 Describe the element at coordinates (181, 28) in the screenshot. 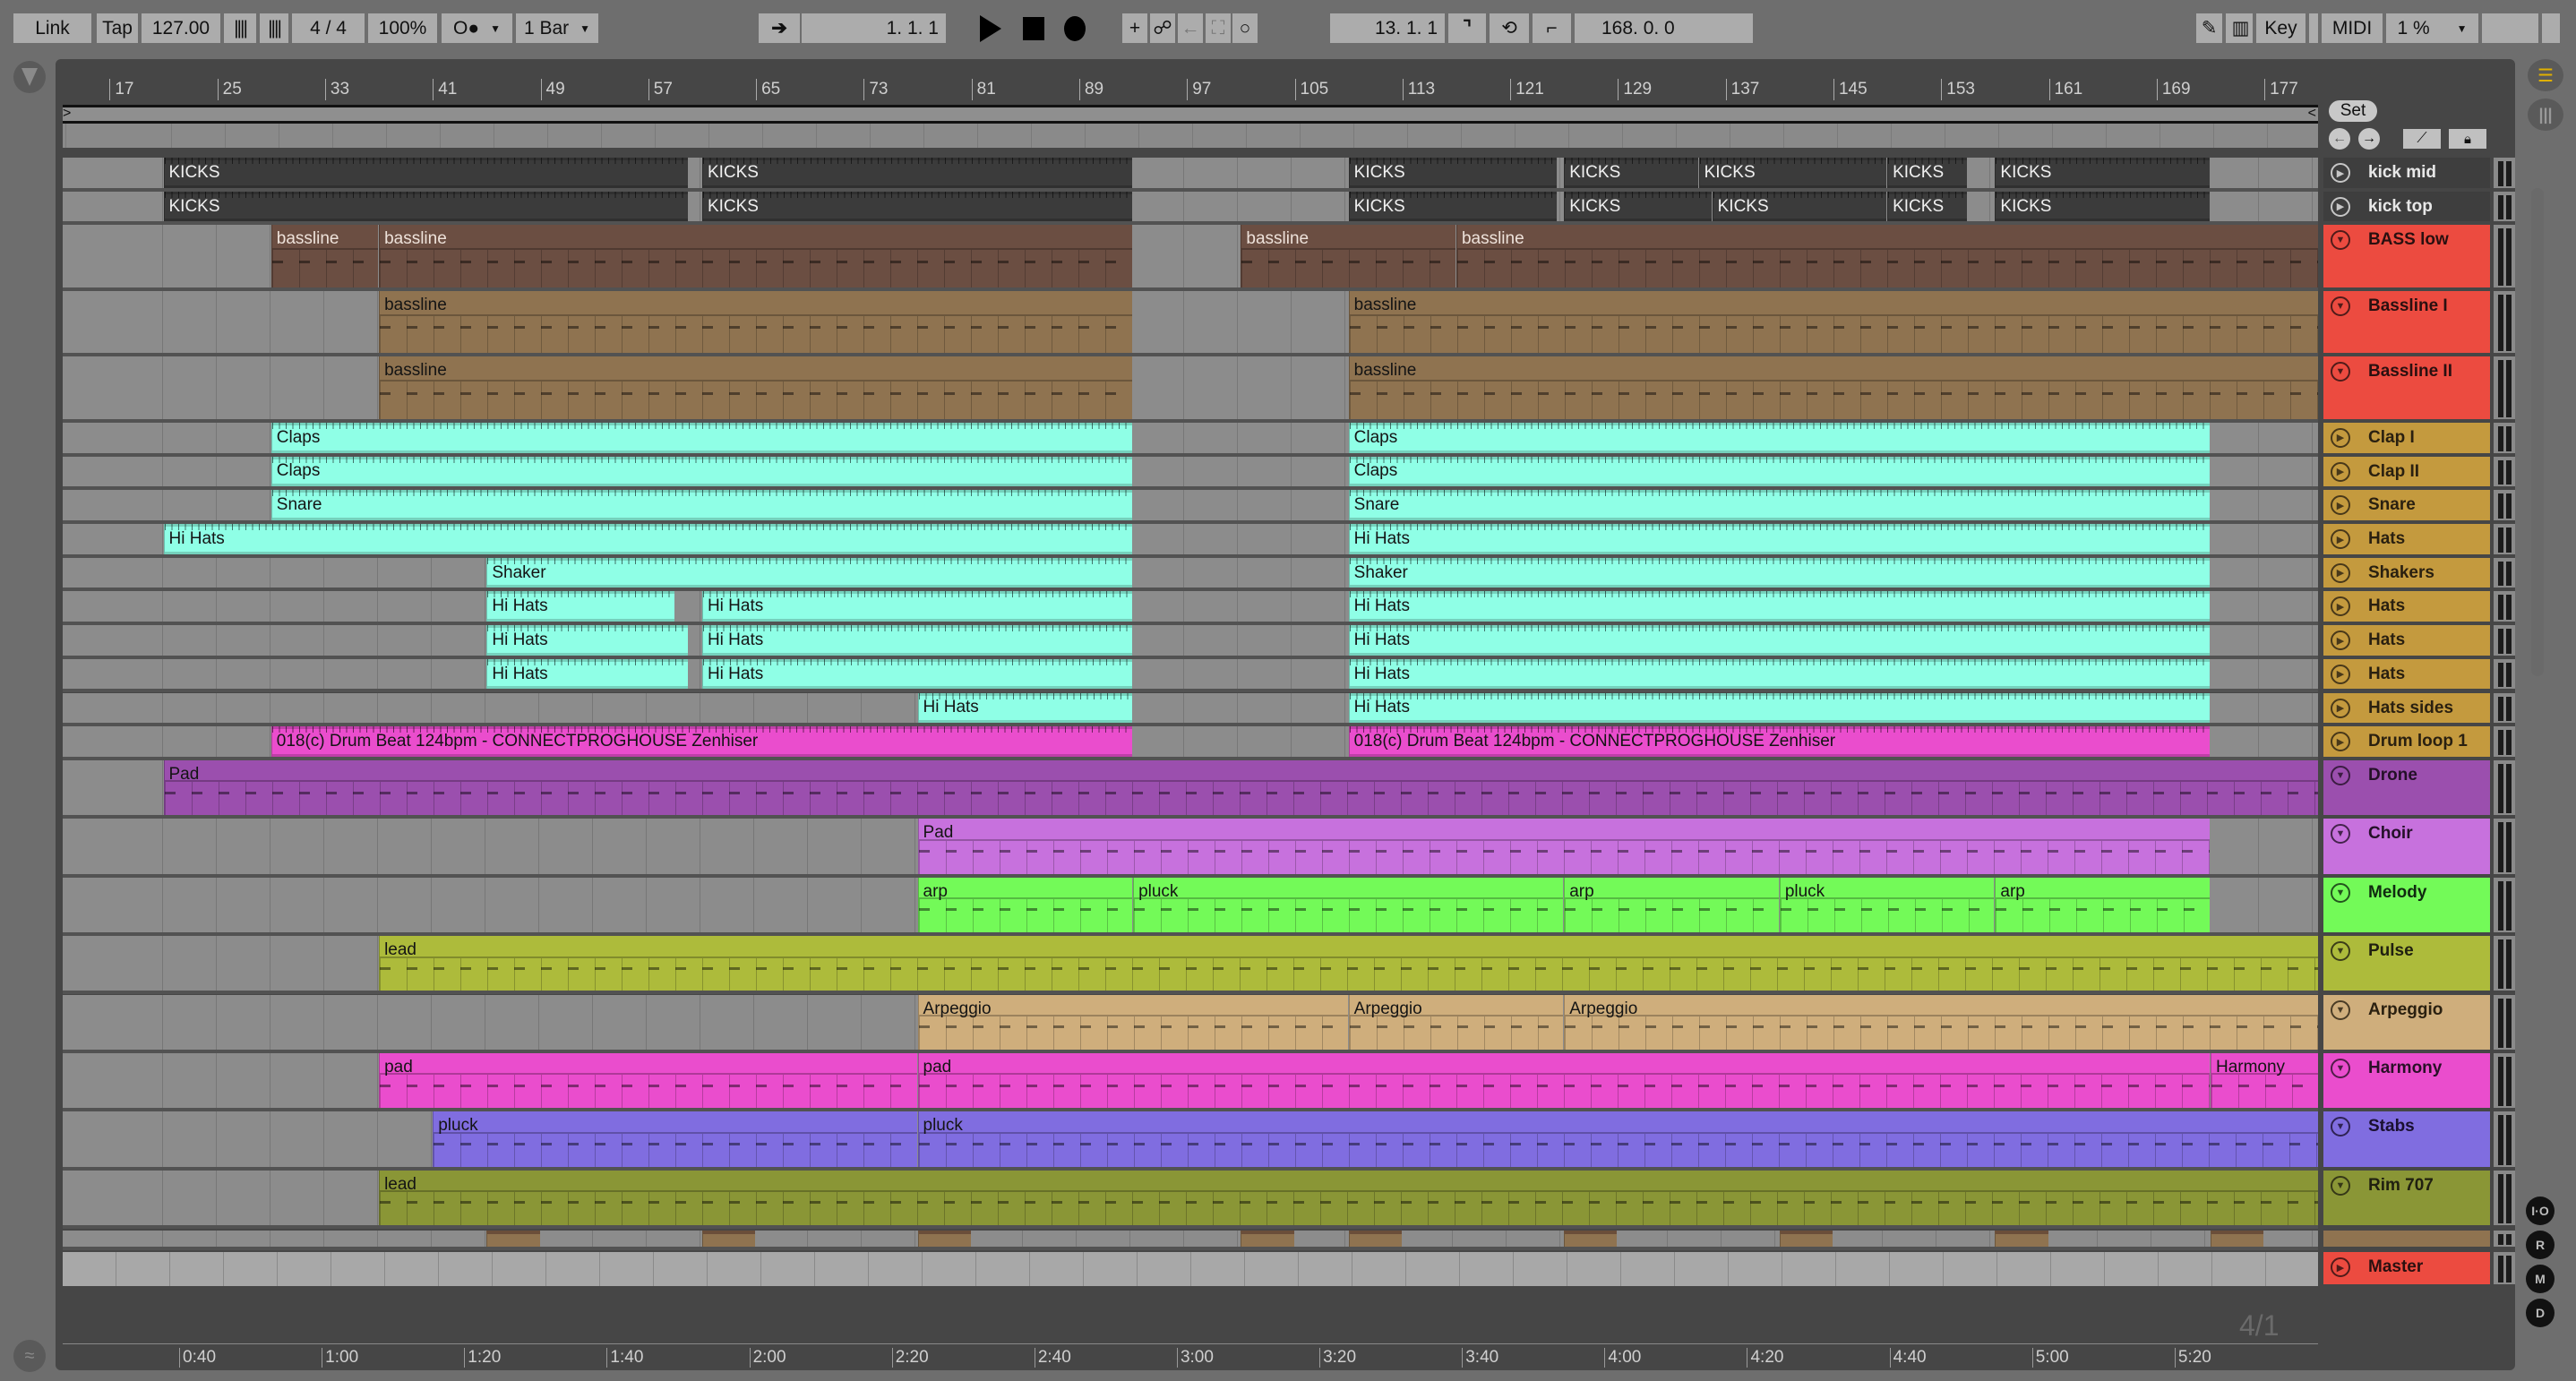

I see `tempo-field: 127.00` at that location.